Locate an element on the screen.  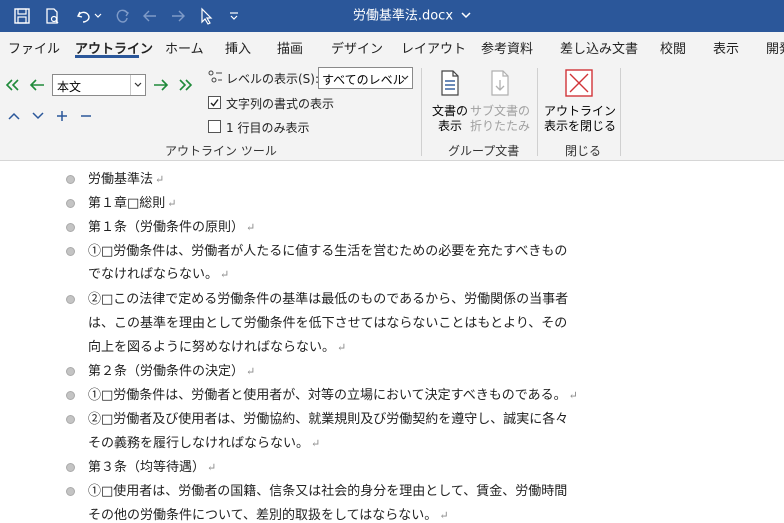
show-level-icon is located at coordinates (215, 77).